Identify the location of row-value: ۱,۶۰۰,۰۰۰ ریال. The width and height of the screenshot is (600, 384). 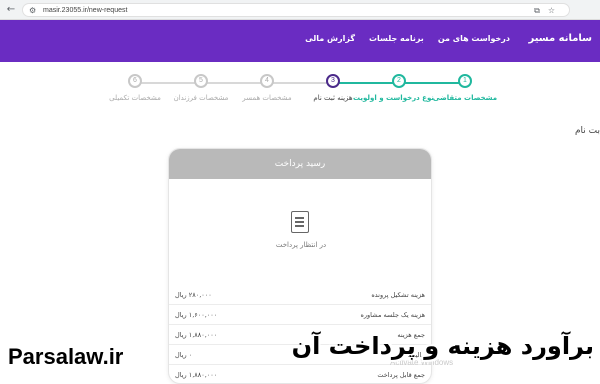
(196, 315).